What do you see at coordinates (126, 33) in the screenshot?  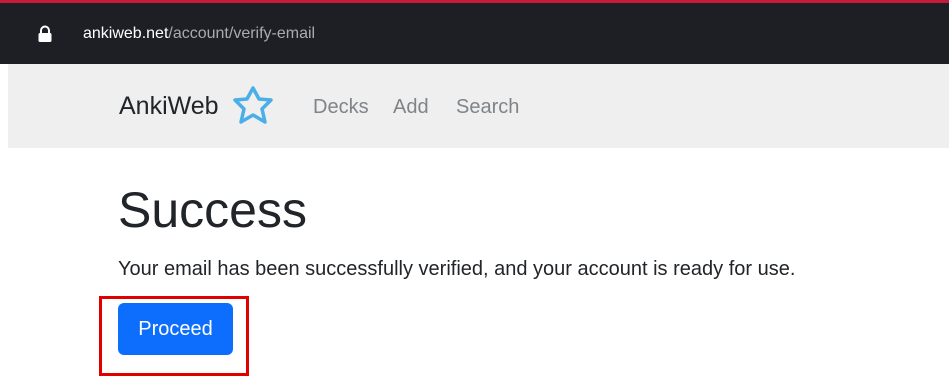 I see `url-host: ankiweb.net` at bounding box center [126, 33].